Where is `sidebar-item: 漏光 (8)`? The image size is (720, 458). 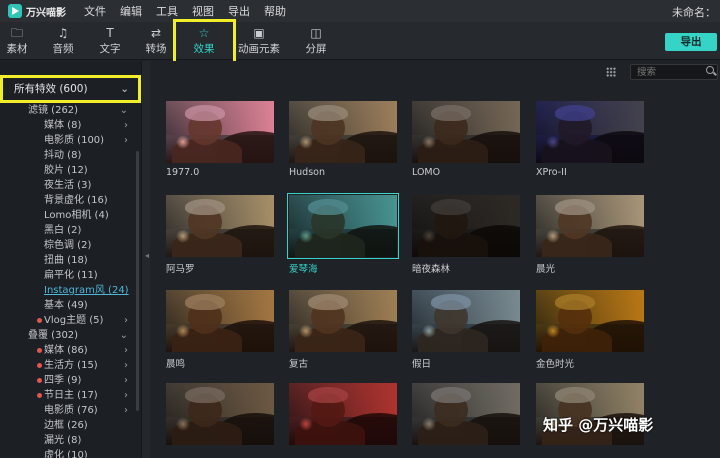
sidebar-item: 漏光 (8) is located at coordinates (68, 440).